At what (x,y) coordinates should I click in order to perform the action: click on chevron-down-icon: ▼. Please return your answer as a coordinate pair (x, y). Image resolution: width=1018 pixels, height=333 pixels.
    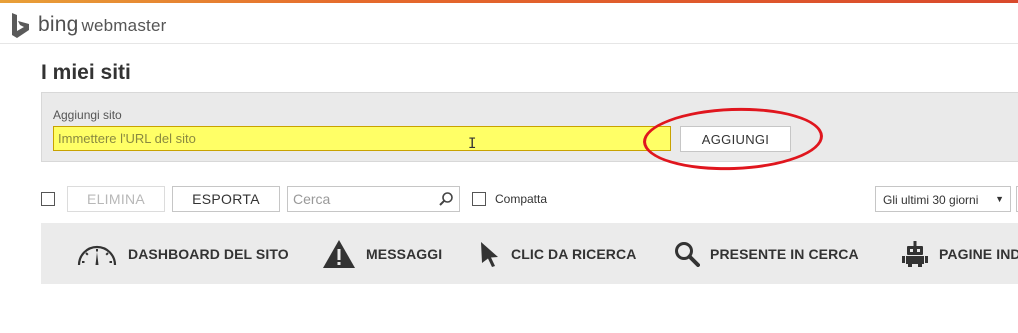
    Looking at the image, I should click on (999, 199).